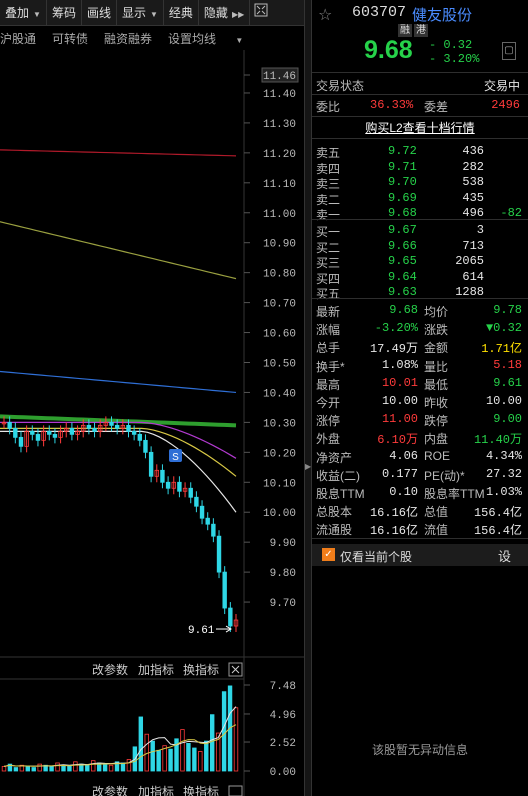 This screenshot has height=796, width=528. What do you see at coordinates (469, 261) in the screenshot?
I see `bid-volume: 2065` at bounding box center [469, 261].